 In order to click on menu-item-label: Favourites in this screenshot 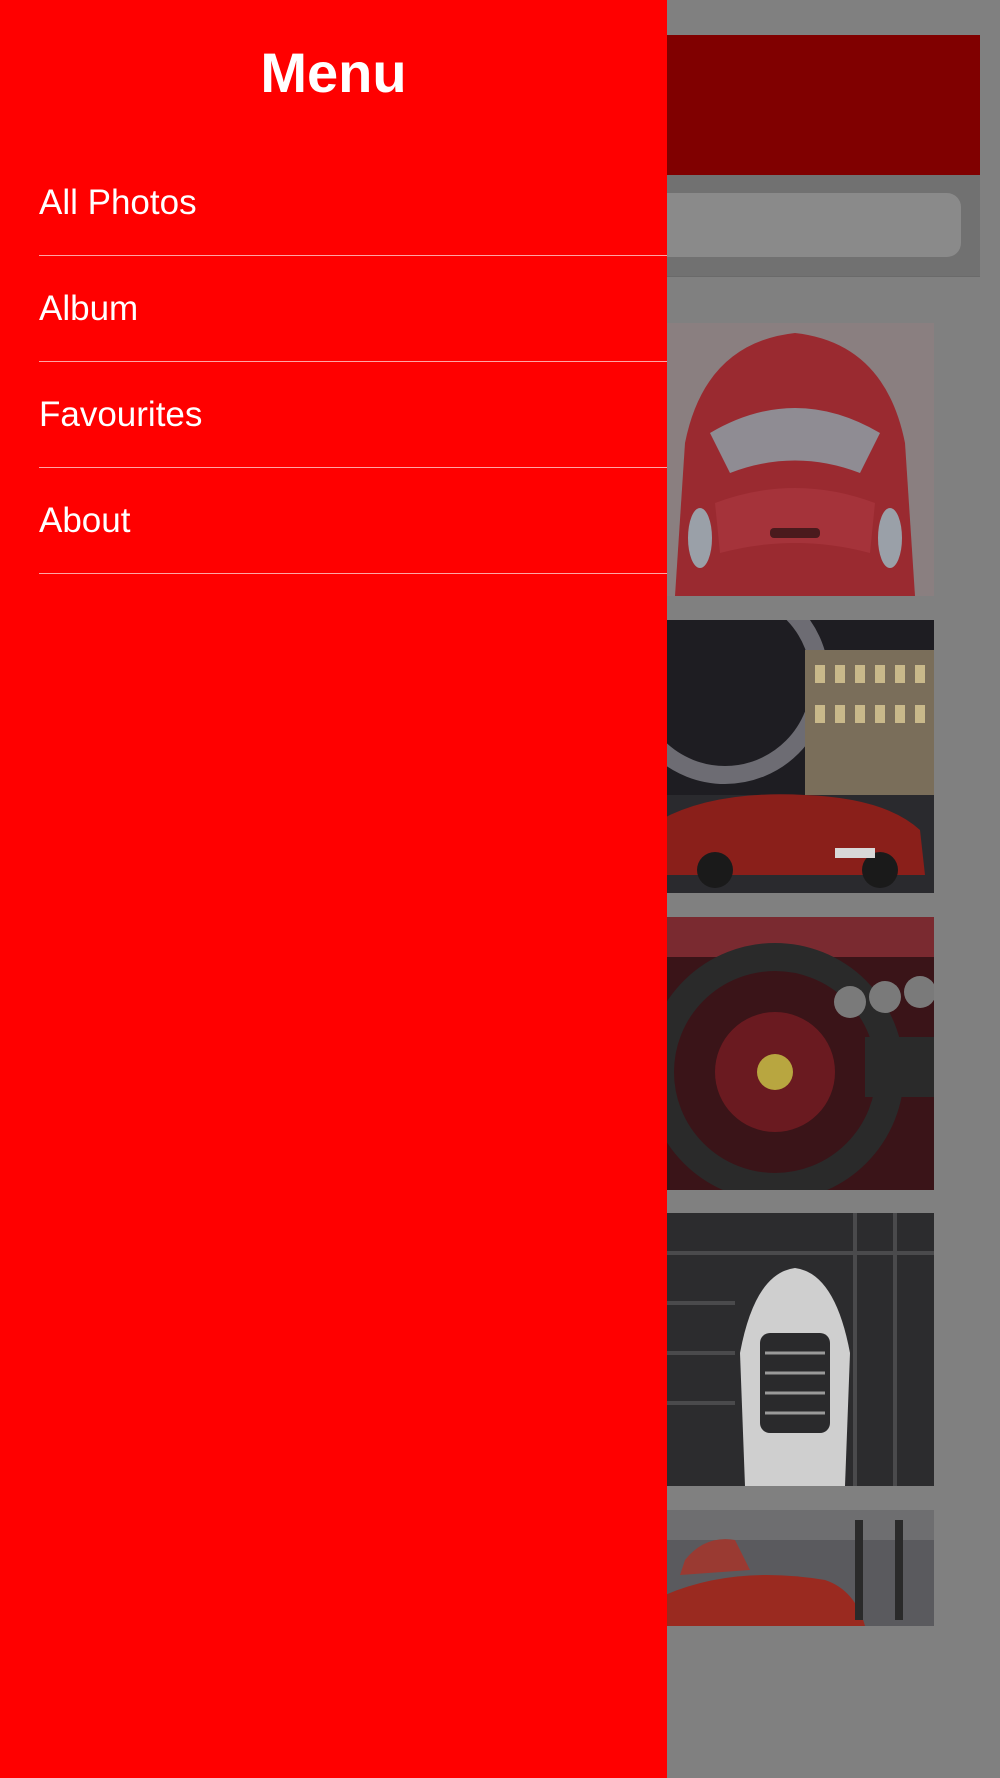, I will do `click(121, 414)`.